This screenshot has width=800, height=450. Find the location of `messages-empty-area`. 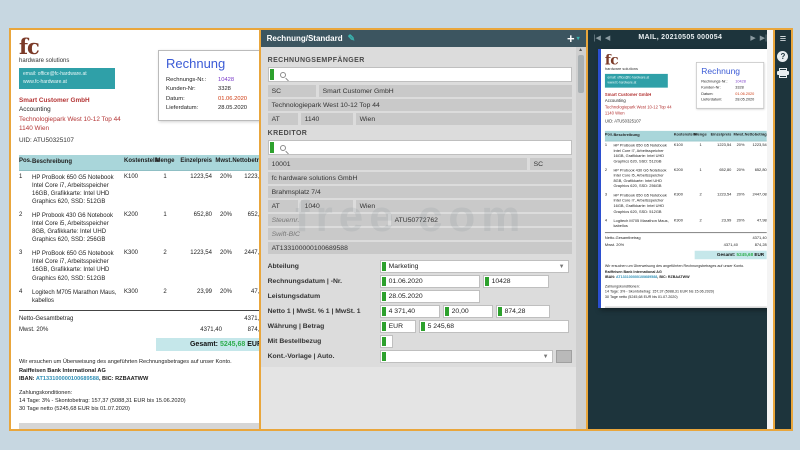

messages-empty-area is located at coordinates (423, 398).